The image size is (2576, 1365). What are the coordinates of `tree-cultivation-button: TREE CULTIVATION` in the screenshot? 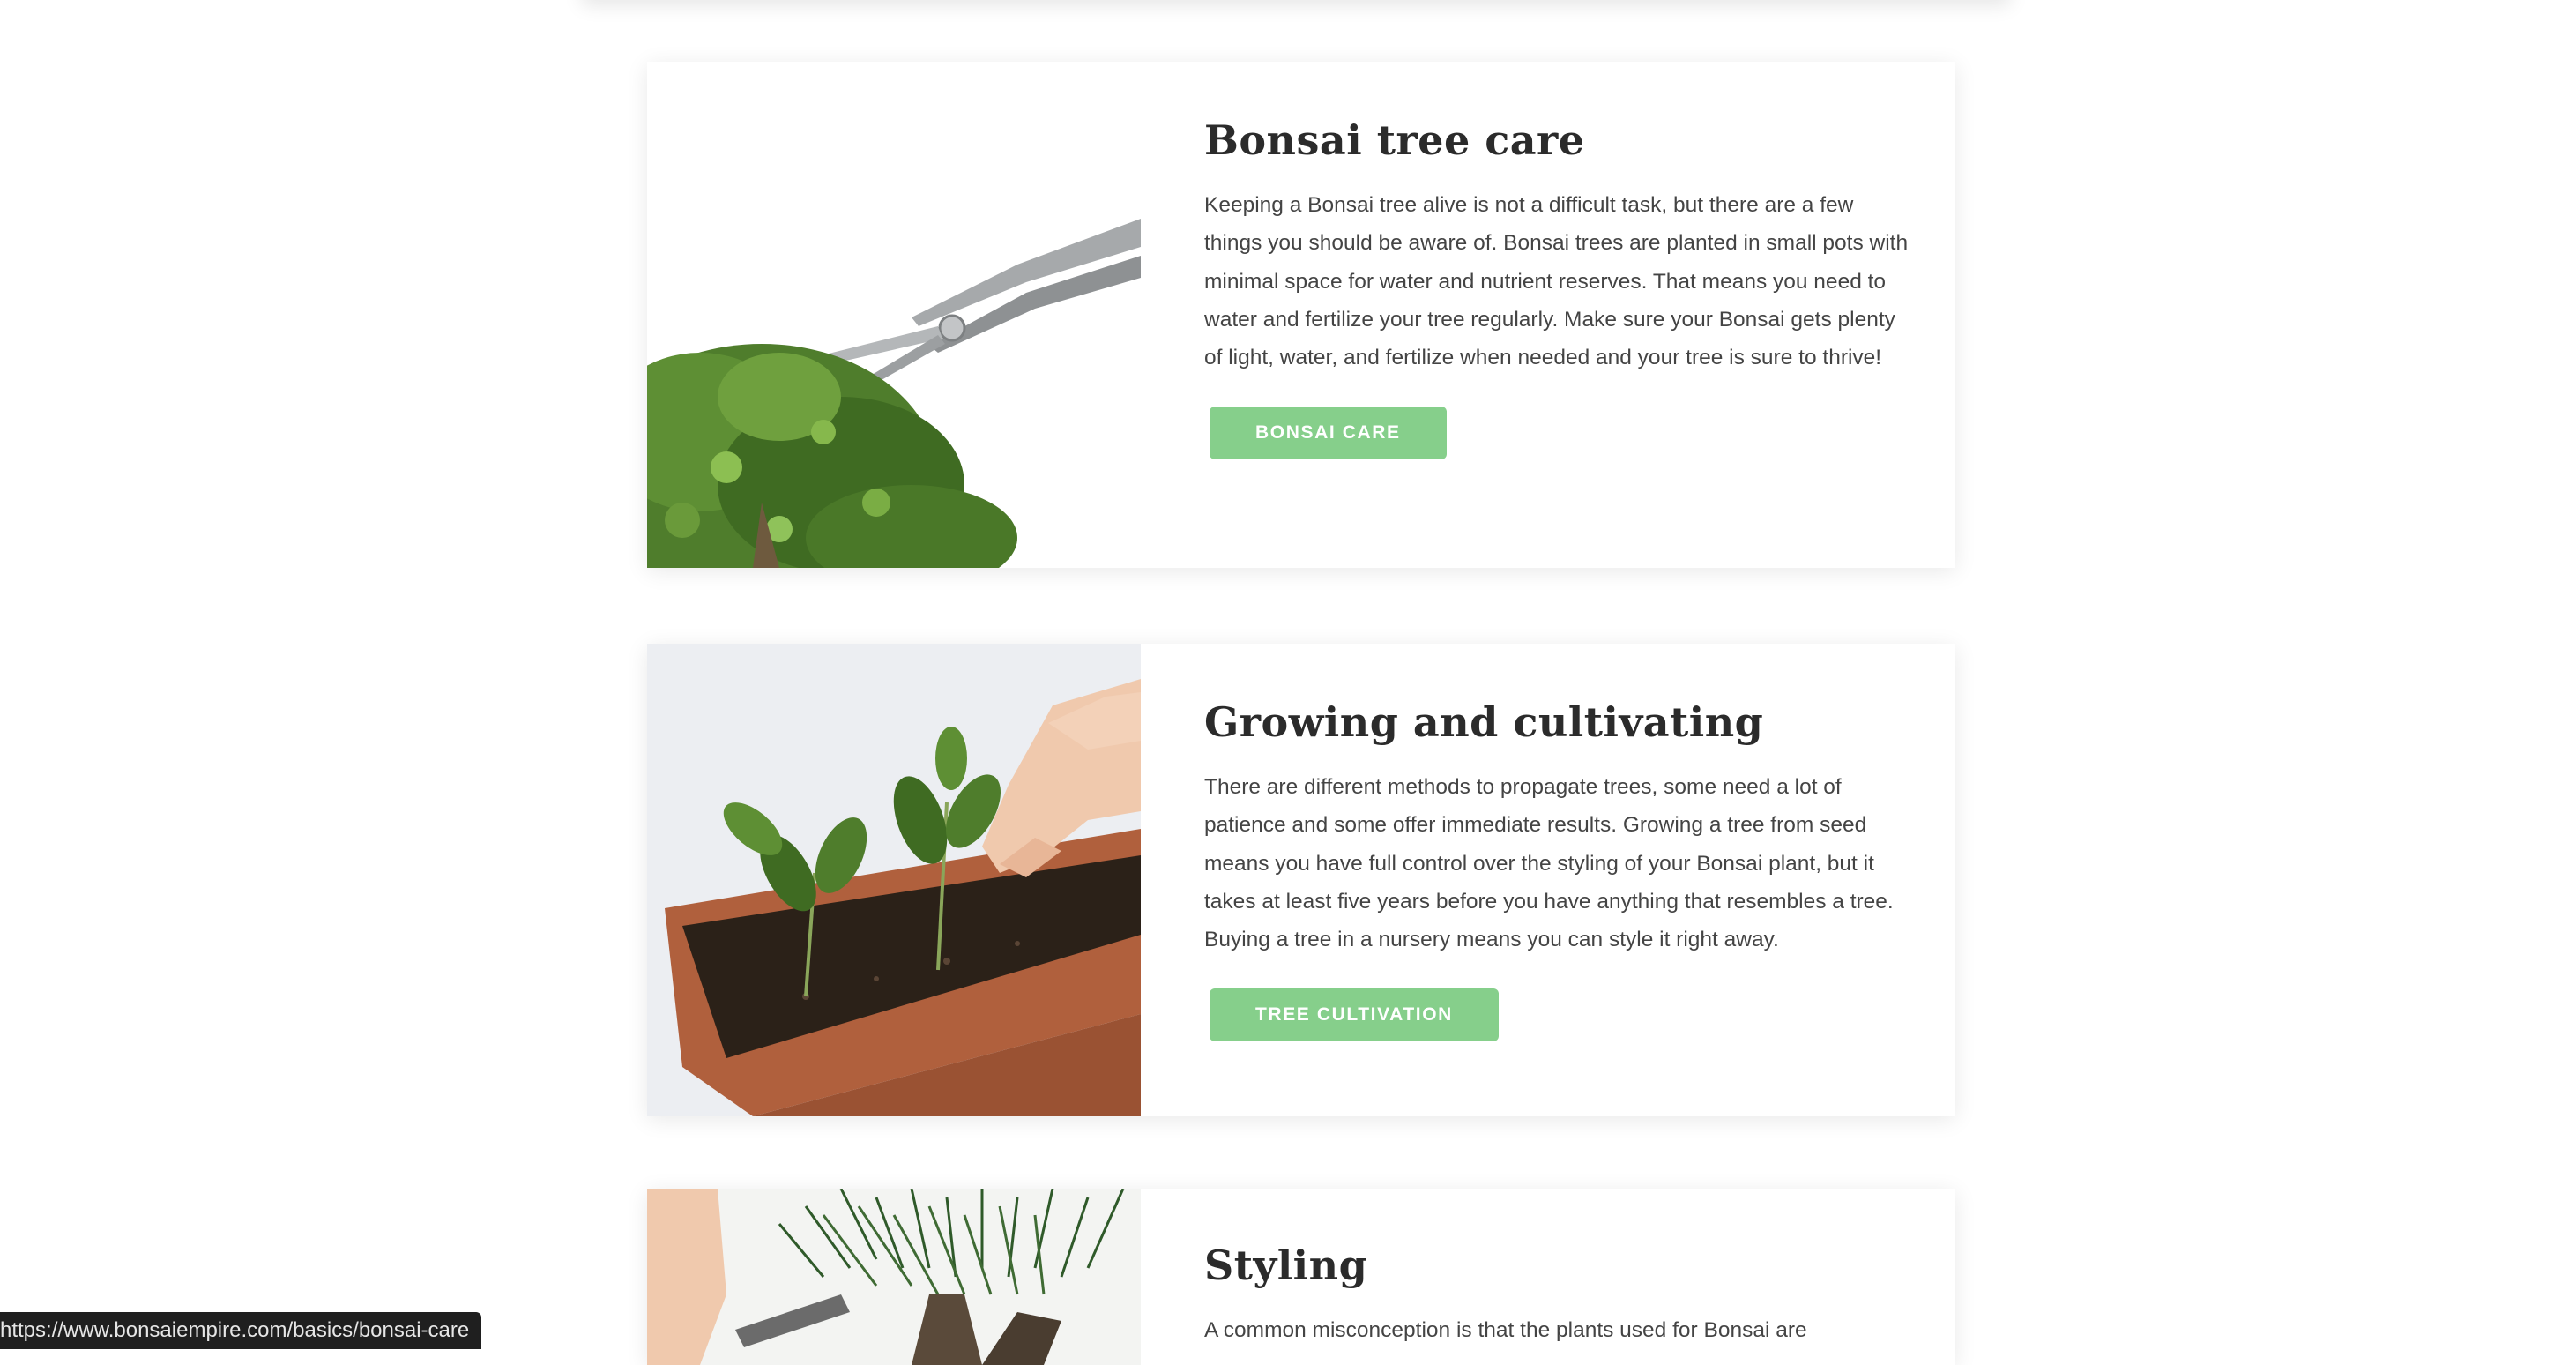 It's located at (1355, 1015).